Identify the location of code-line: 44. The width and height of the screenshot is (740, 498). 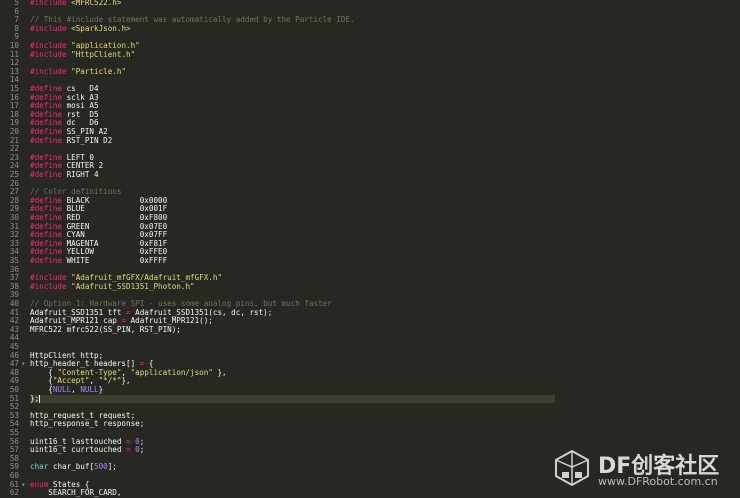
(370, 338).